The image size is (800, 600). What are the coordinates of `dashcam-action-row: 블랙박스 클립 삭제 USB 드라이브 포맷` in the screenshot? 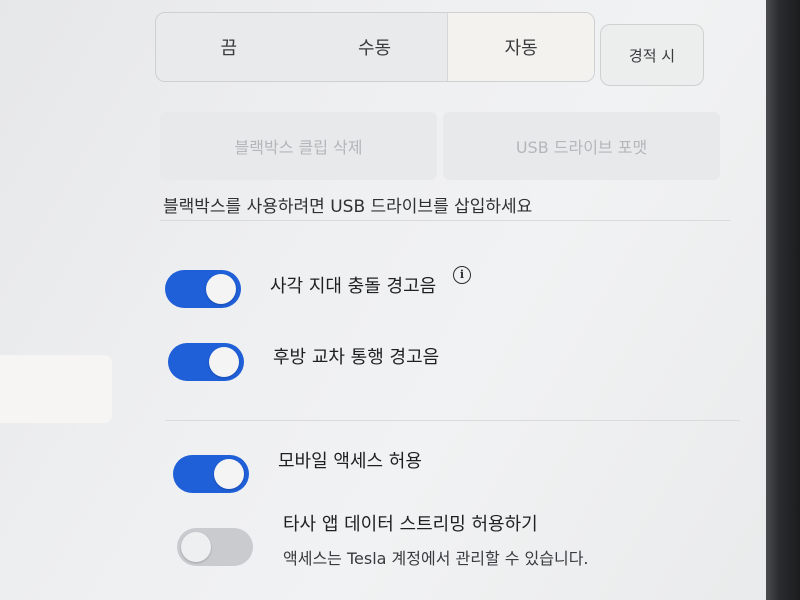 It's located at (440, 146).